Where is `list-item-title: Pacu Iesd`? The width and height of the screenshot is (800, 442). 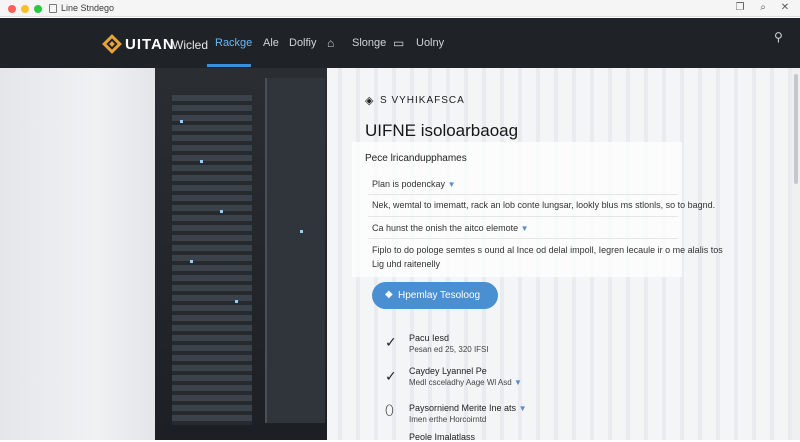
list-item-title: Pacu Iesd is located at coordinates (429, 338).